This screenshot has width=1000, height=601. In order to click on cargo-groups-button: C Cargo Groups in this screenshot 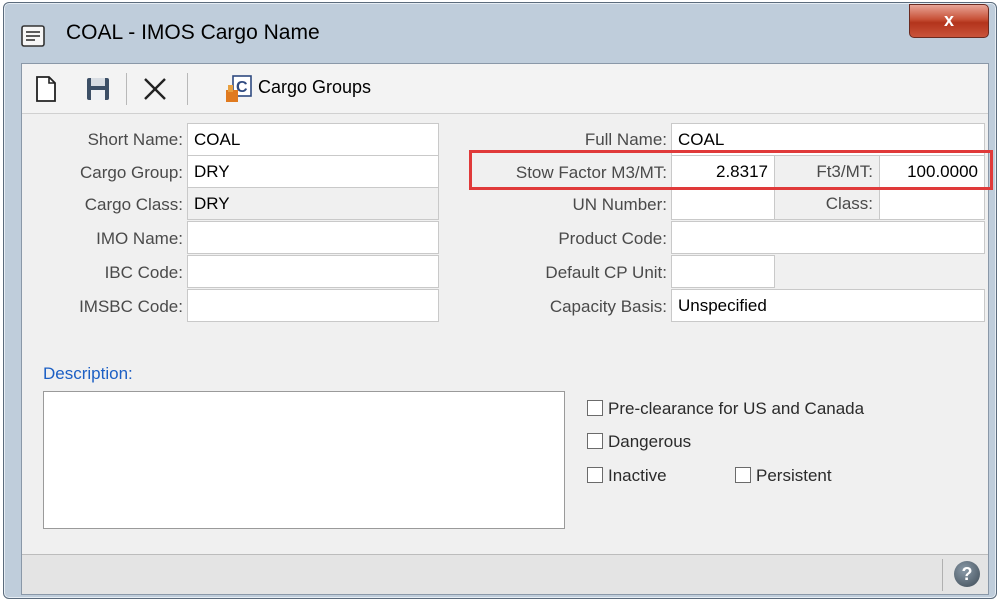, I will do `click(303, 89)`.